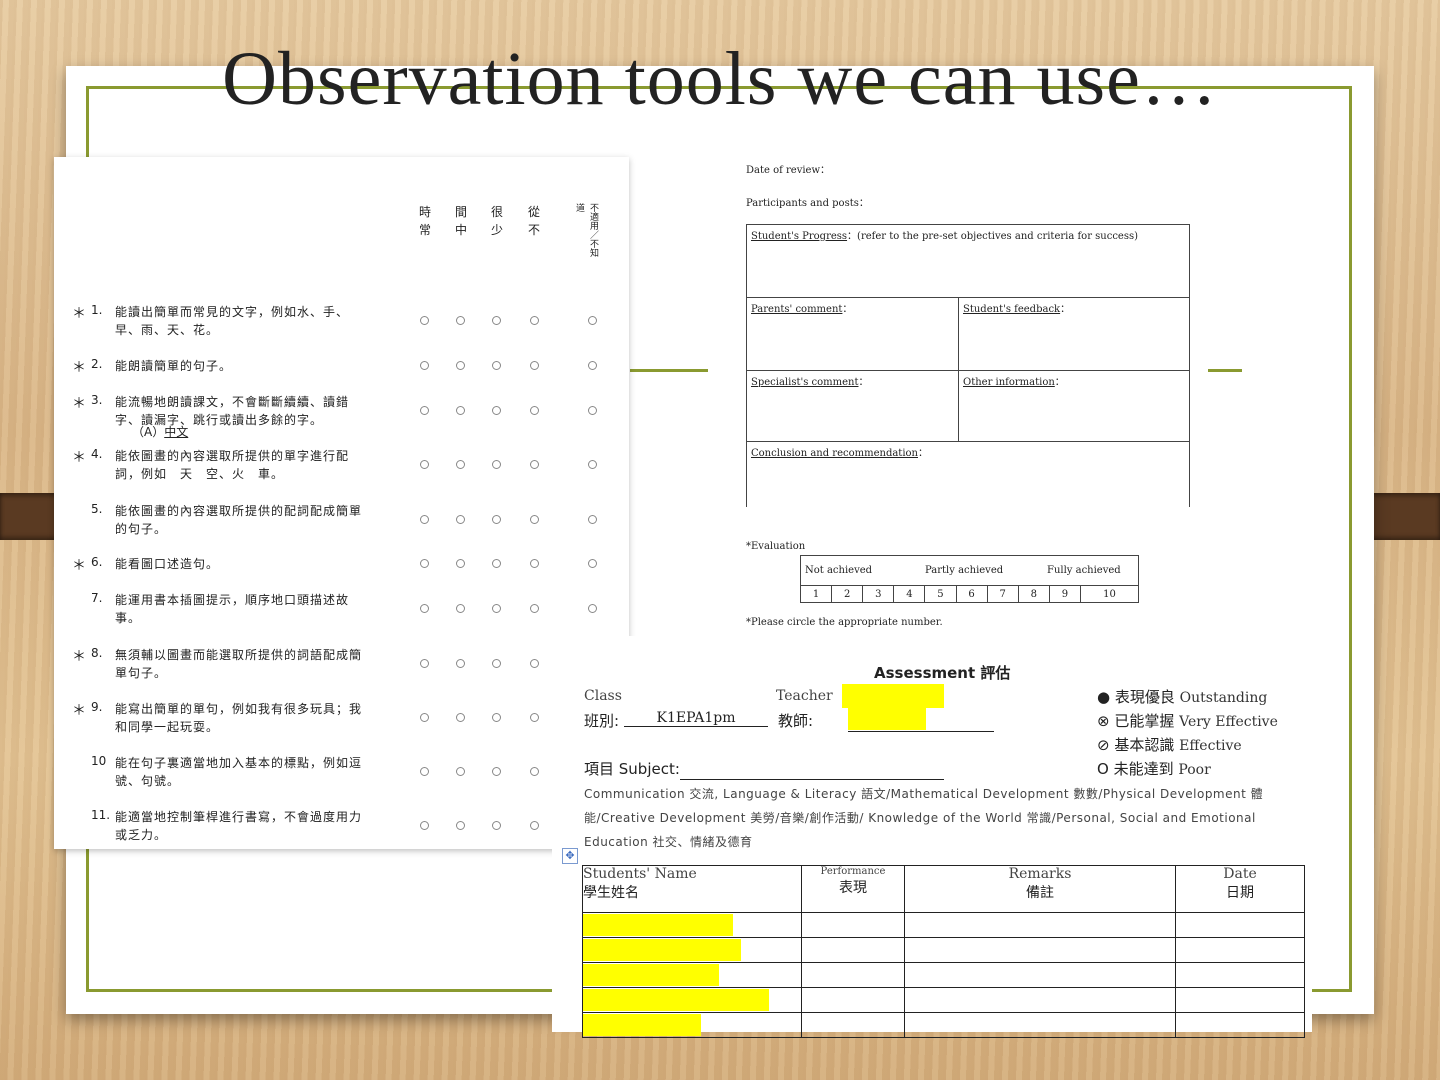 This screenshot has width=1440, height=1080. I want to click on scale-number: 1, so click(816, 594).